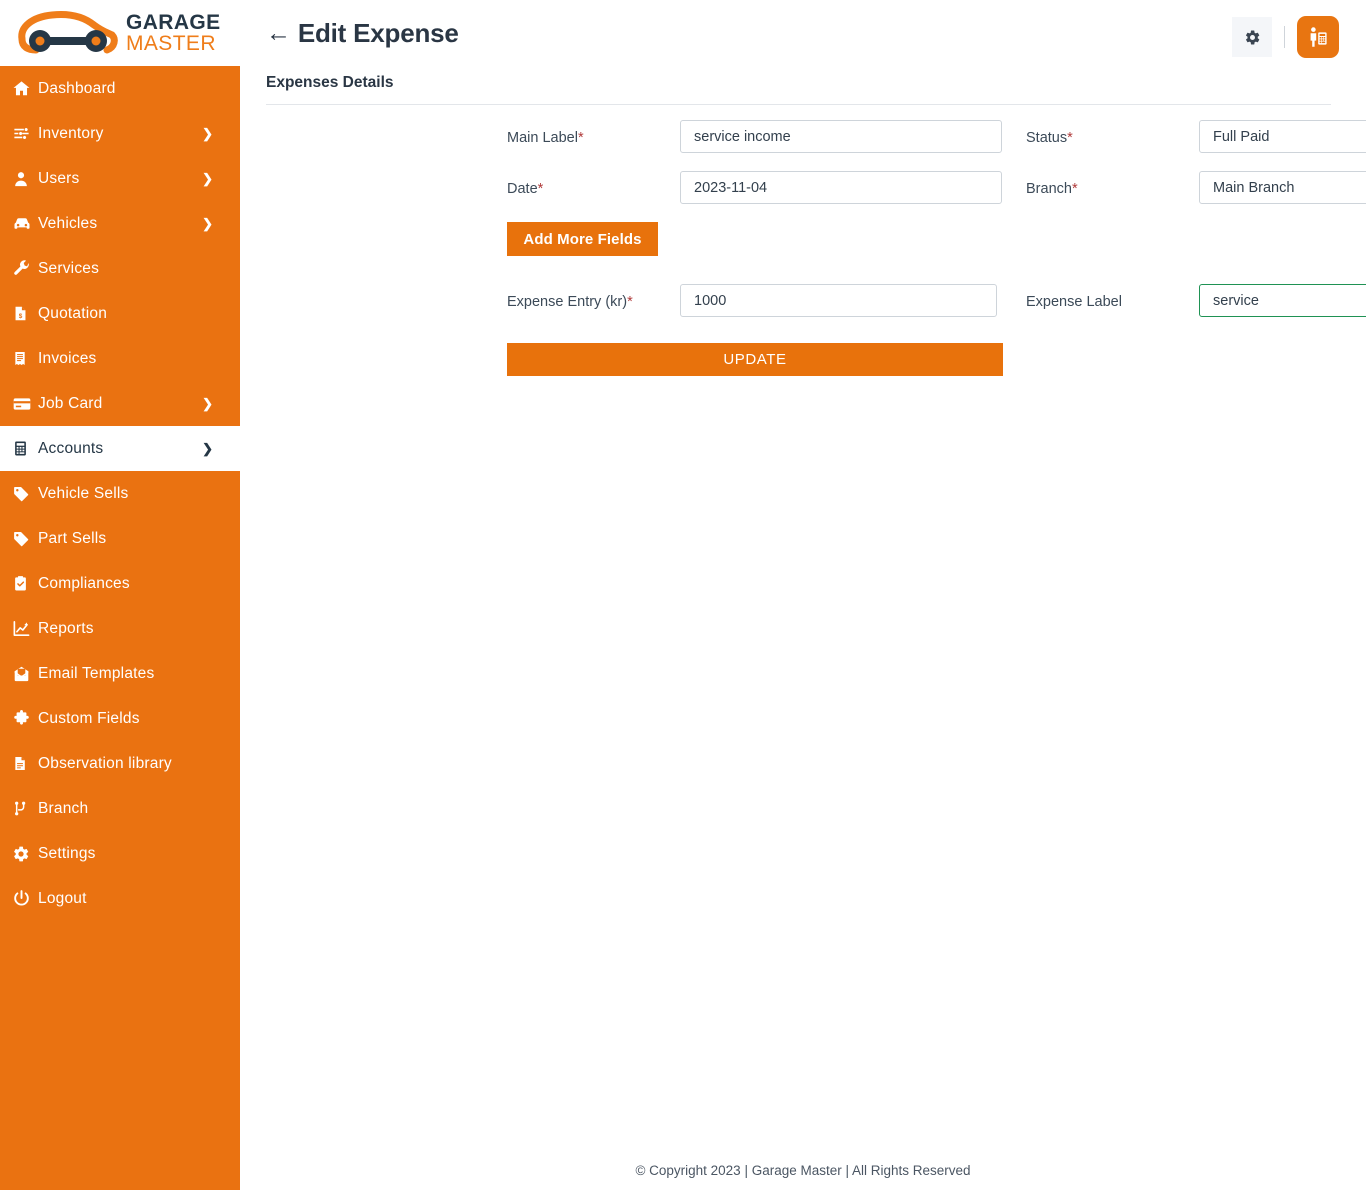 The image size is (1366, 1190). I want to click on sidebar-item-job-card: Job Card ❯, so click(120, 403).